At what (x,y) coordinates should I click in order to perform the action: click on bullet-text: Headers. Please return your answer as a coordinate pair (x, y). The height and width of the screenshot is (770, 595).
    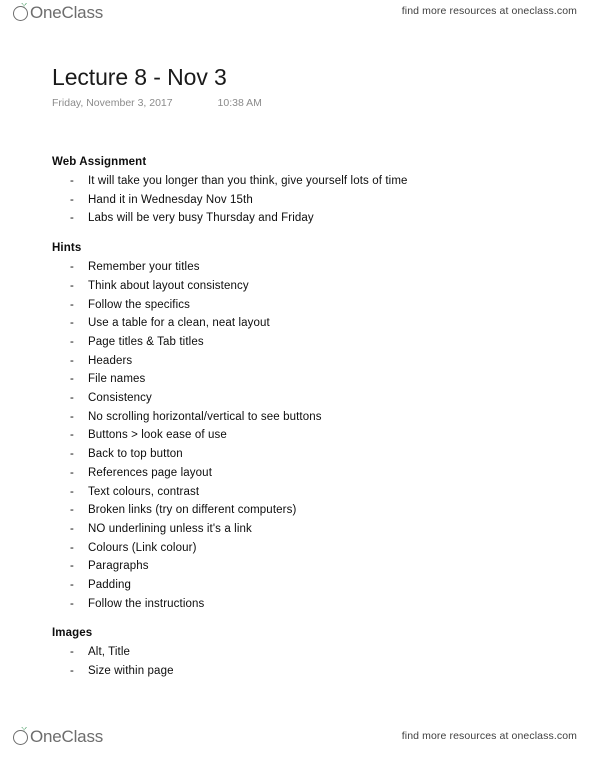
    Looking at the image, I should click on (110, 360).